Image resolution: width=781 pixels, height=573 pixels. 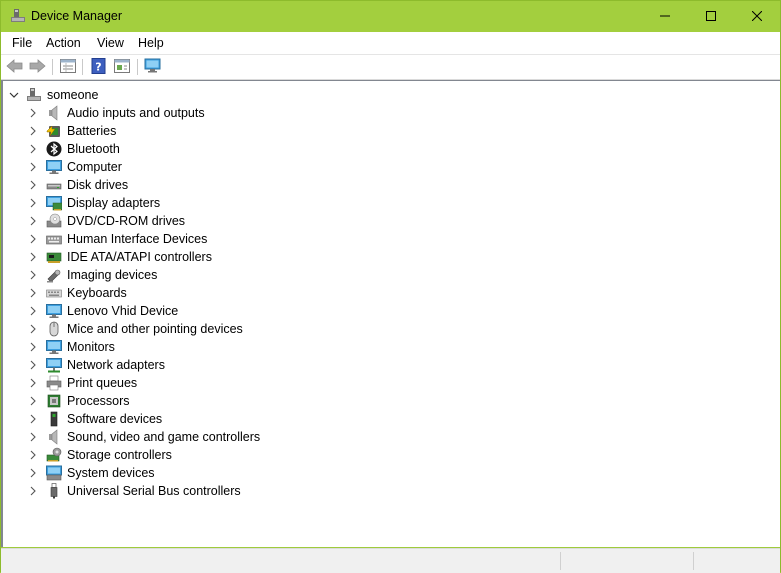 What do you see at coordinates (757, 16) in the screenshot?
I see `close-button` at bounding box center [757, 16].